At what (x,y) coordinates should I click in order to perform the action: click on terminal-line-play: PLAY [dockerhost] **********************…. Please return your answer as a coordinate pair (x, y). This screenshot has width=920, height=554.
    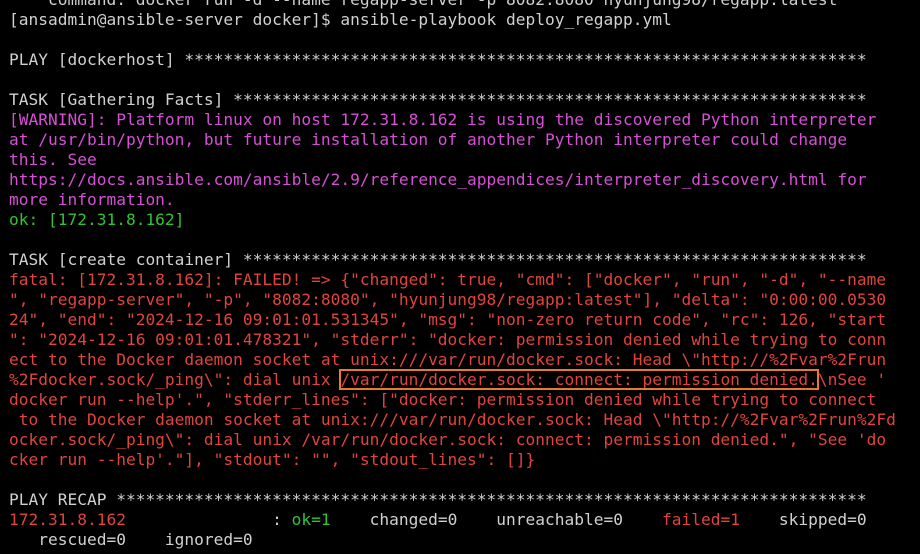
    Looking at the image, I should click on (464, 60).